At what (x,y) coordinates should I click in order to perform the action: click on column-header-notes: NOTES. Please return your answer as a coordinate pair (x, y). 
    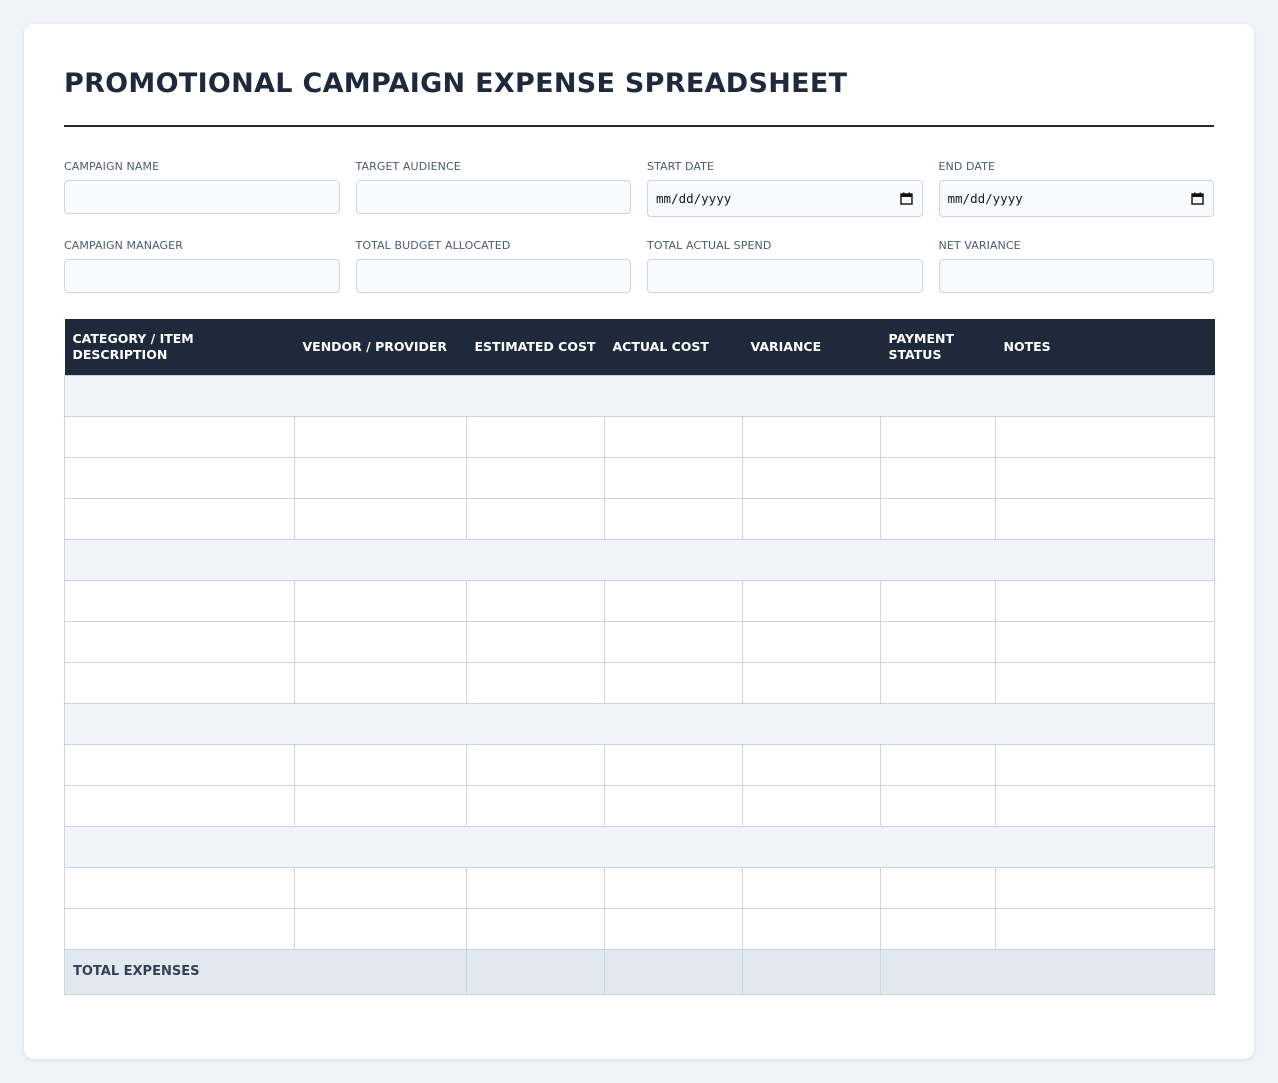
    Looking at the image, I should click on (1105, 347).